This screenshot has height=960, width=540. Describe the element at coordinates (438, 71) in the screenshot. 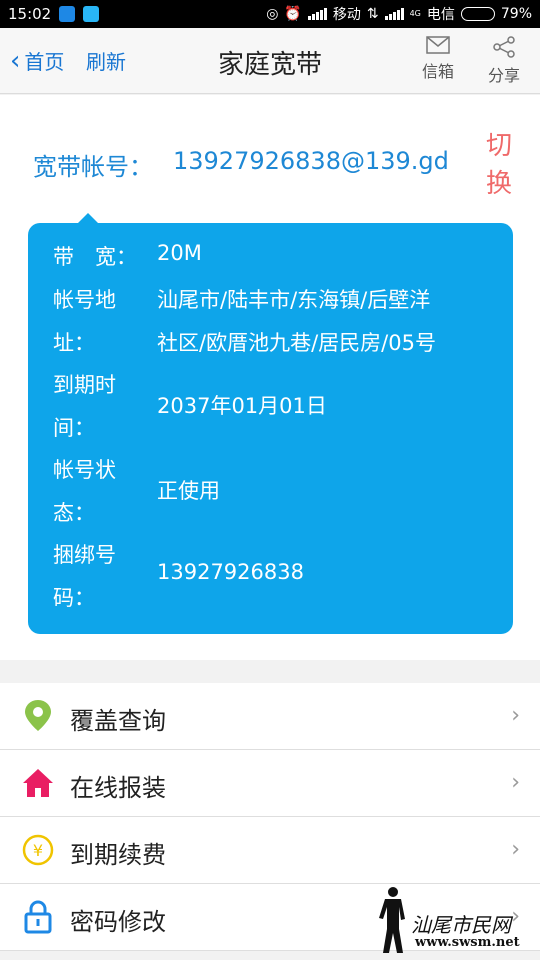

I see `mail-label: 信箱` at that location.